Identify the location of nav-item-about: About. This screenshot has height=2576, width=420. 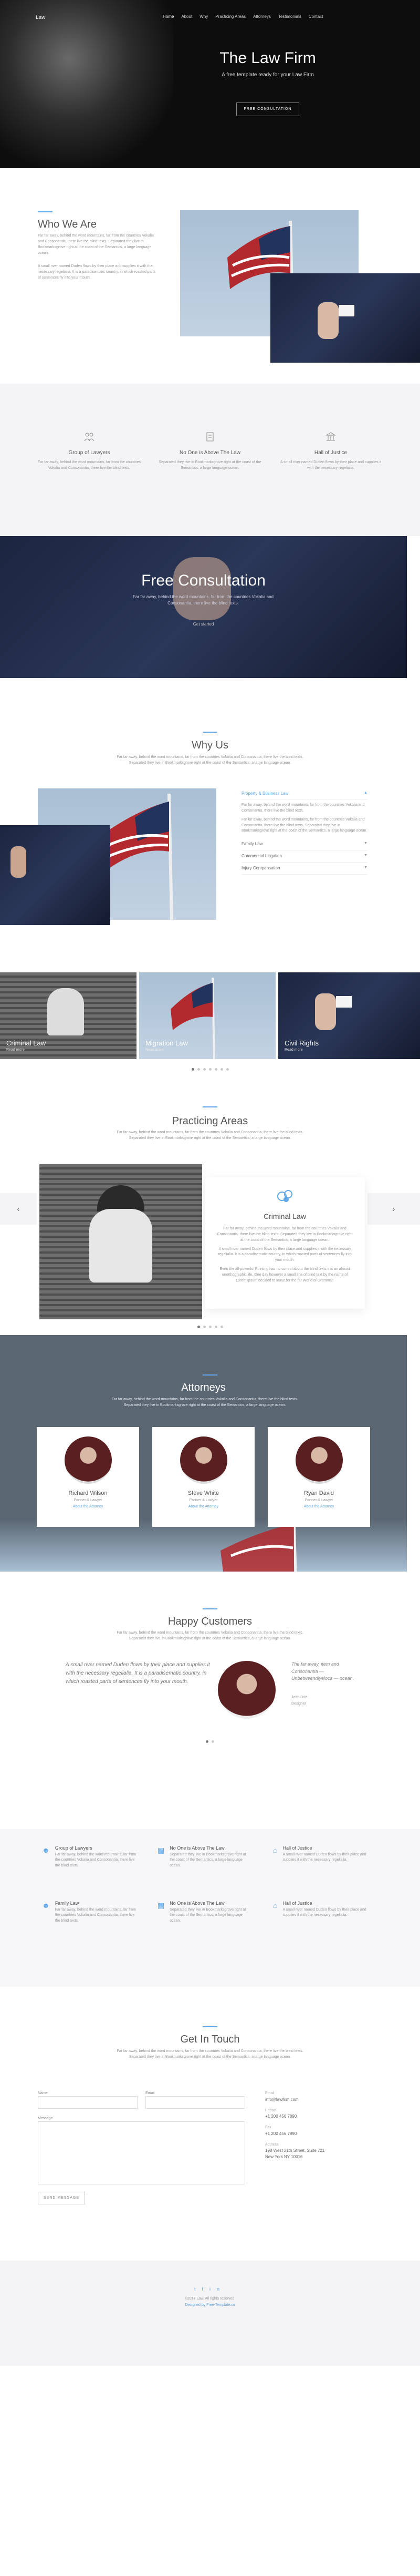
(186, 17).